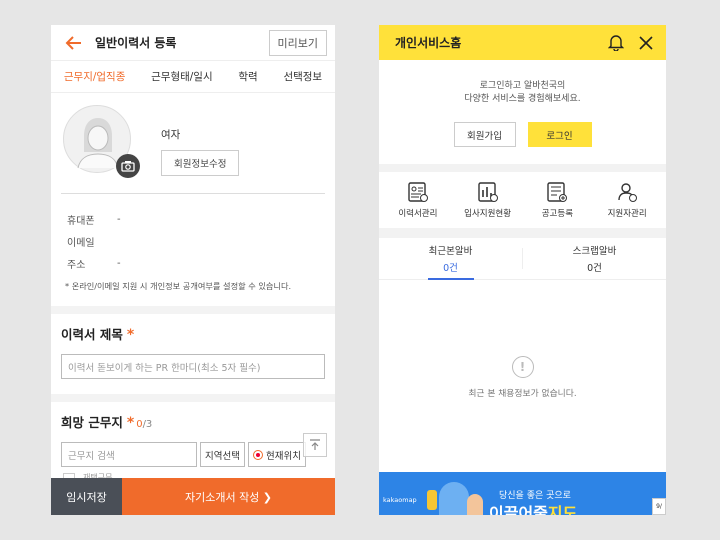 The width and height of the screenshot is (720, 540). I want to click on menu-label: 공고등록, so click(557, 214).